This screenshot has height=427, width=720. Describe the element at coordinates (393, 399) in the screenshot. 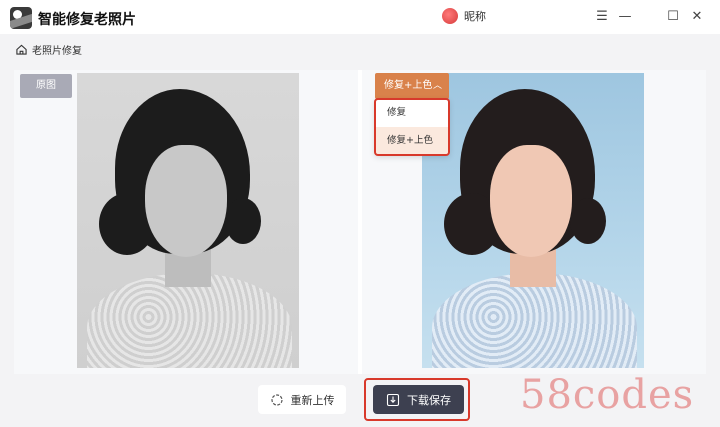

I see `download-icon` at that location.